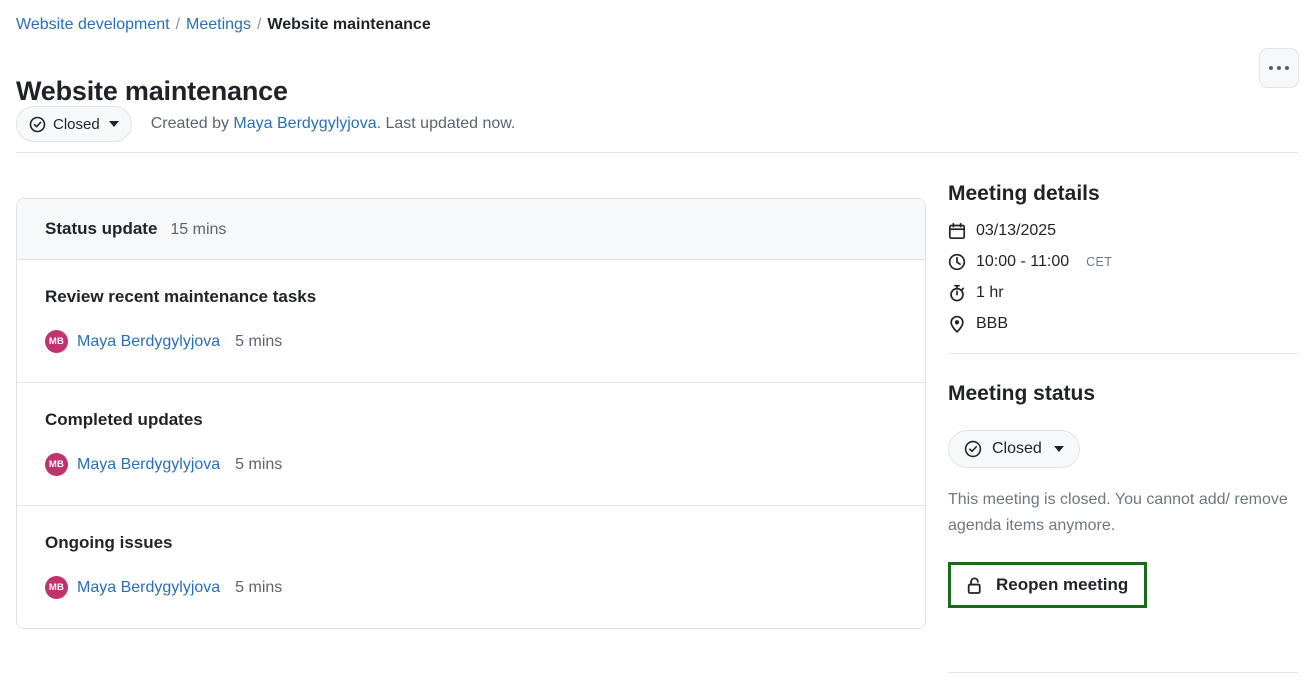  Describe the element at coordinates (1062, 584) in the screenshot. I see `reopen-meeting-label: Reopen meeting` at that location.